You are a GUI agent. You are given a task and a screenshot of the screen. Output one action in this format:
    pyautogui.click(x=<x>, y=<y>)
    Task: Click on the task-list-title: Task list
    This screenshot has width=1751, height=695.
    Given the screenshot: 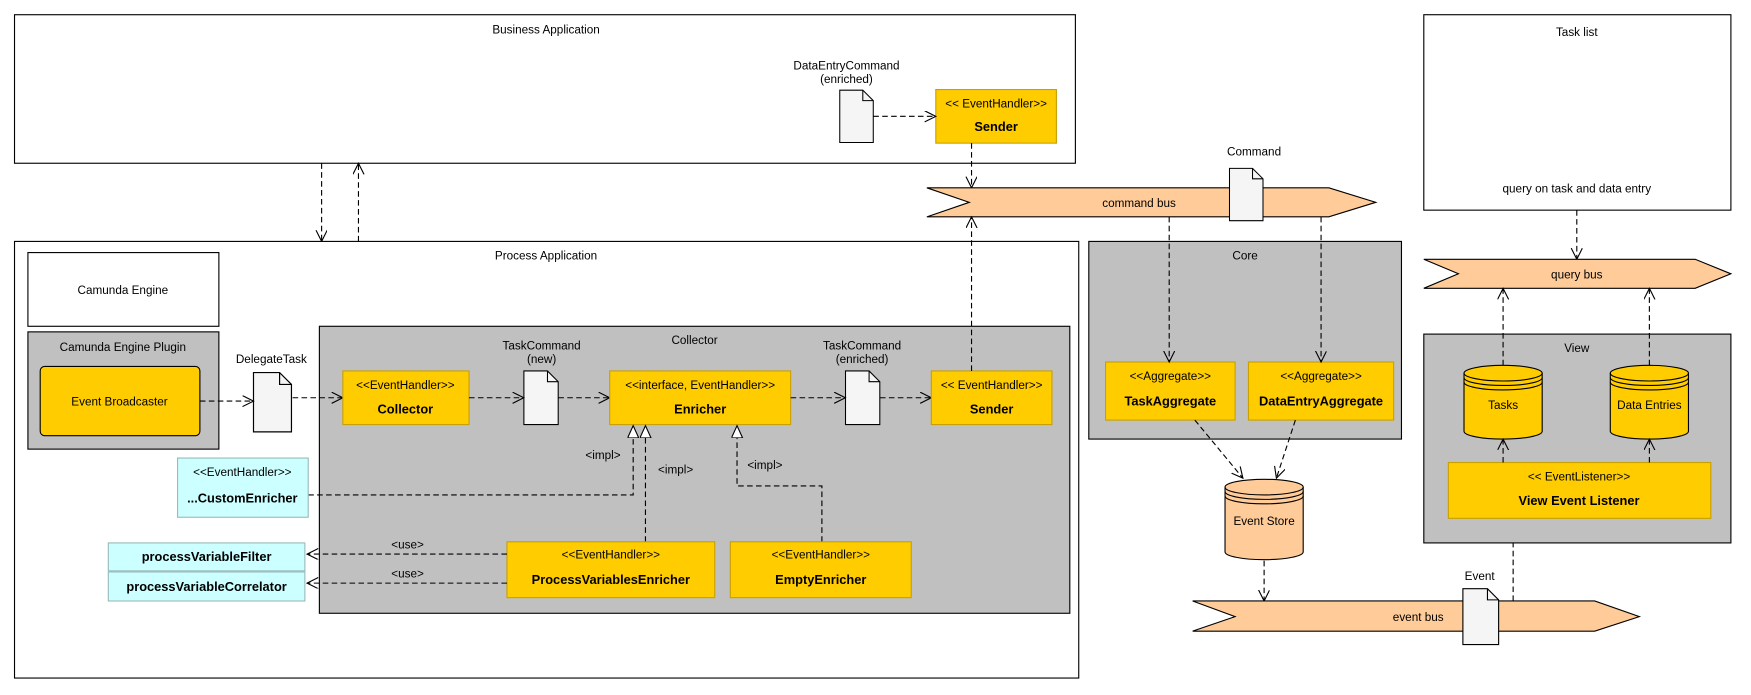 What is the action you would take?
    pyautogui.click(x=1577, y=32)
    